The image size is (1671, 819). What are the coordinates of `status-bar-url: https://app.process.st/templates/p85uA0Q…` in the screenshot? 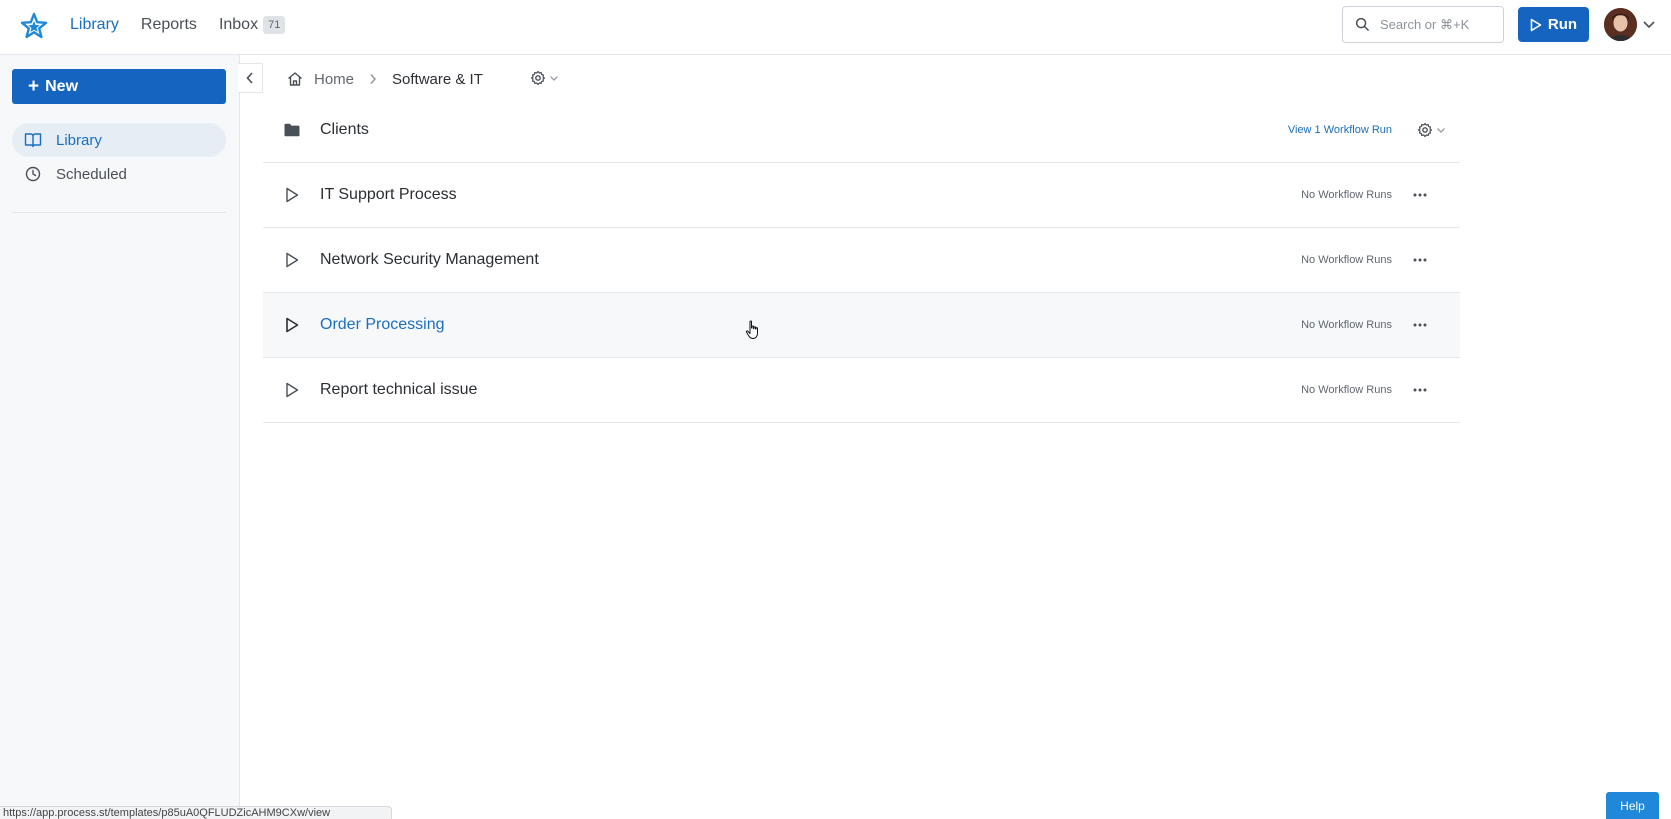 It's located at (196, 812).